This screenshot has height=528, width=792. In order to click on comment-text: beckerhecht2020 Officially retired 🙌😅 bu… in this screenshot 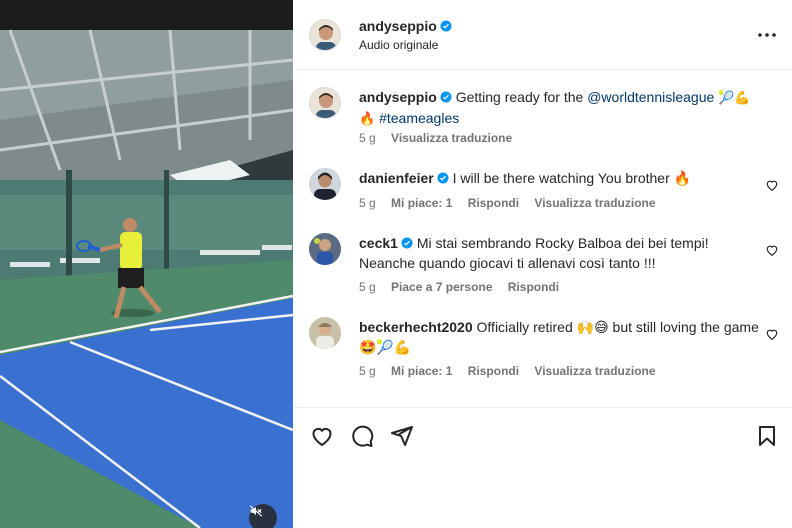, I will do `click(559, 337)`.